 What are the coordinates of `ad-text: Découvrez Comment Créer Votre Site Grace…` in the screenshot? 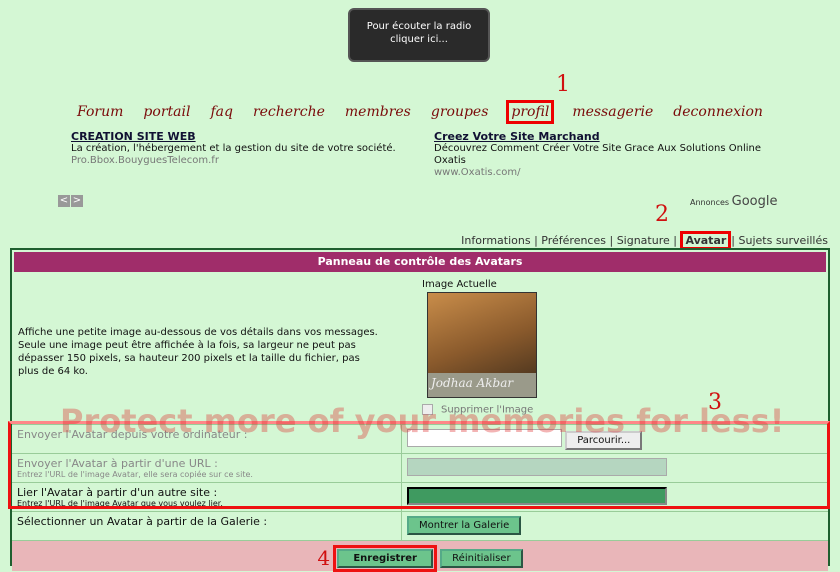 It's located at (598, 154).